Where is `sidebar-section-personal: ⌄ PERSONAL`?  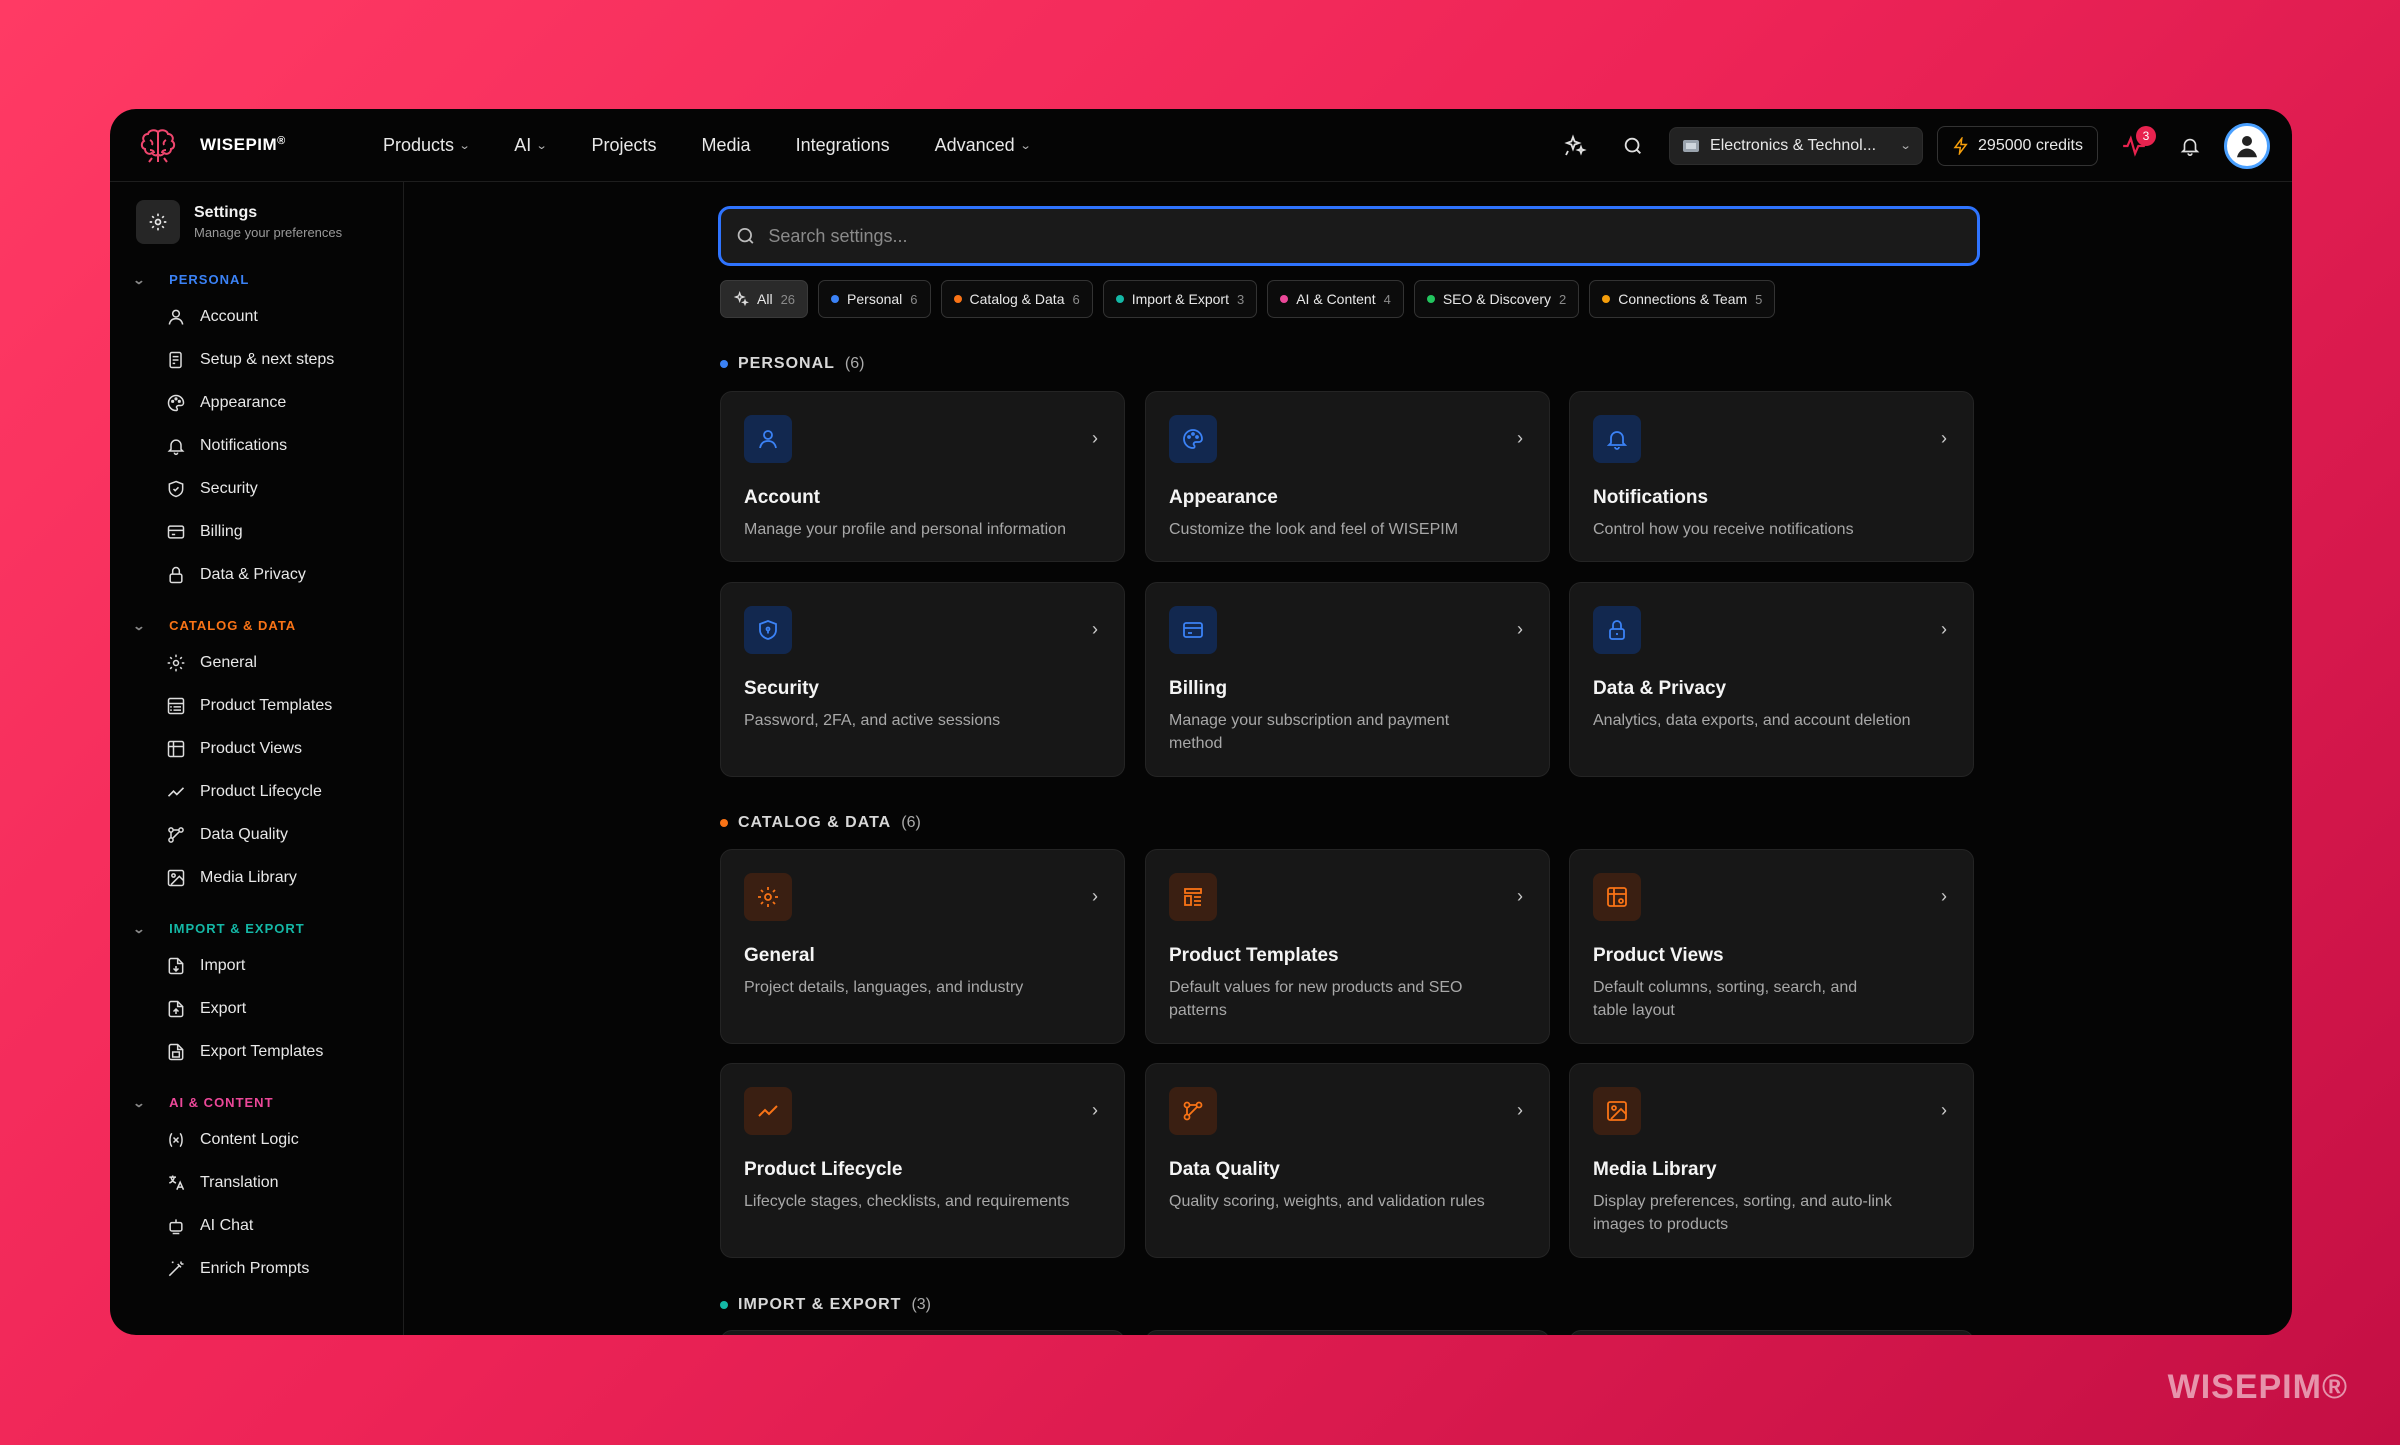
sidebar-section-personal: ⌄ PERSONAL is located at coordinates (190, 279).